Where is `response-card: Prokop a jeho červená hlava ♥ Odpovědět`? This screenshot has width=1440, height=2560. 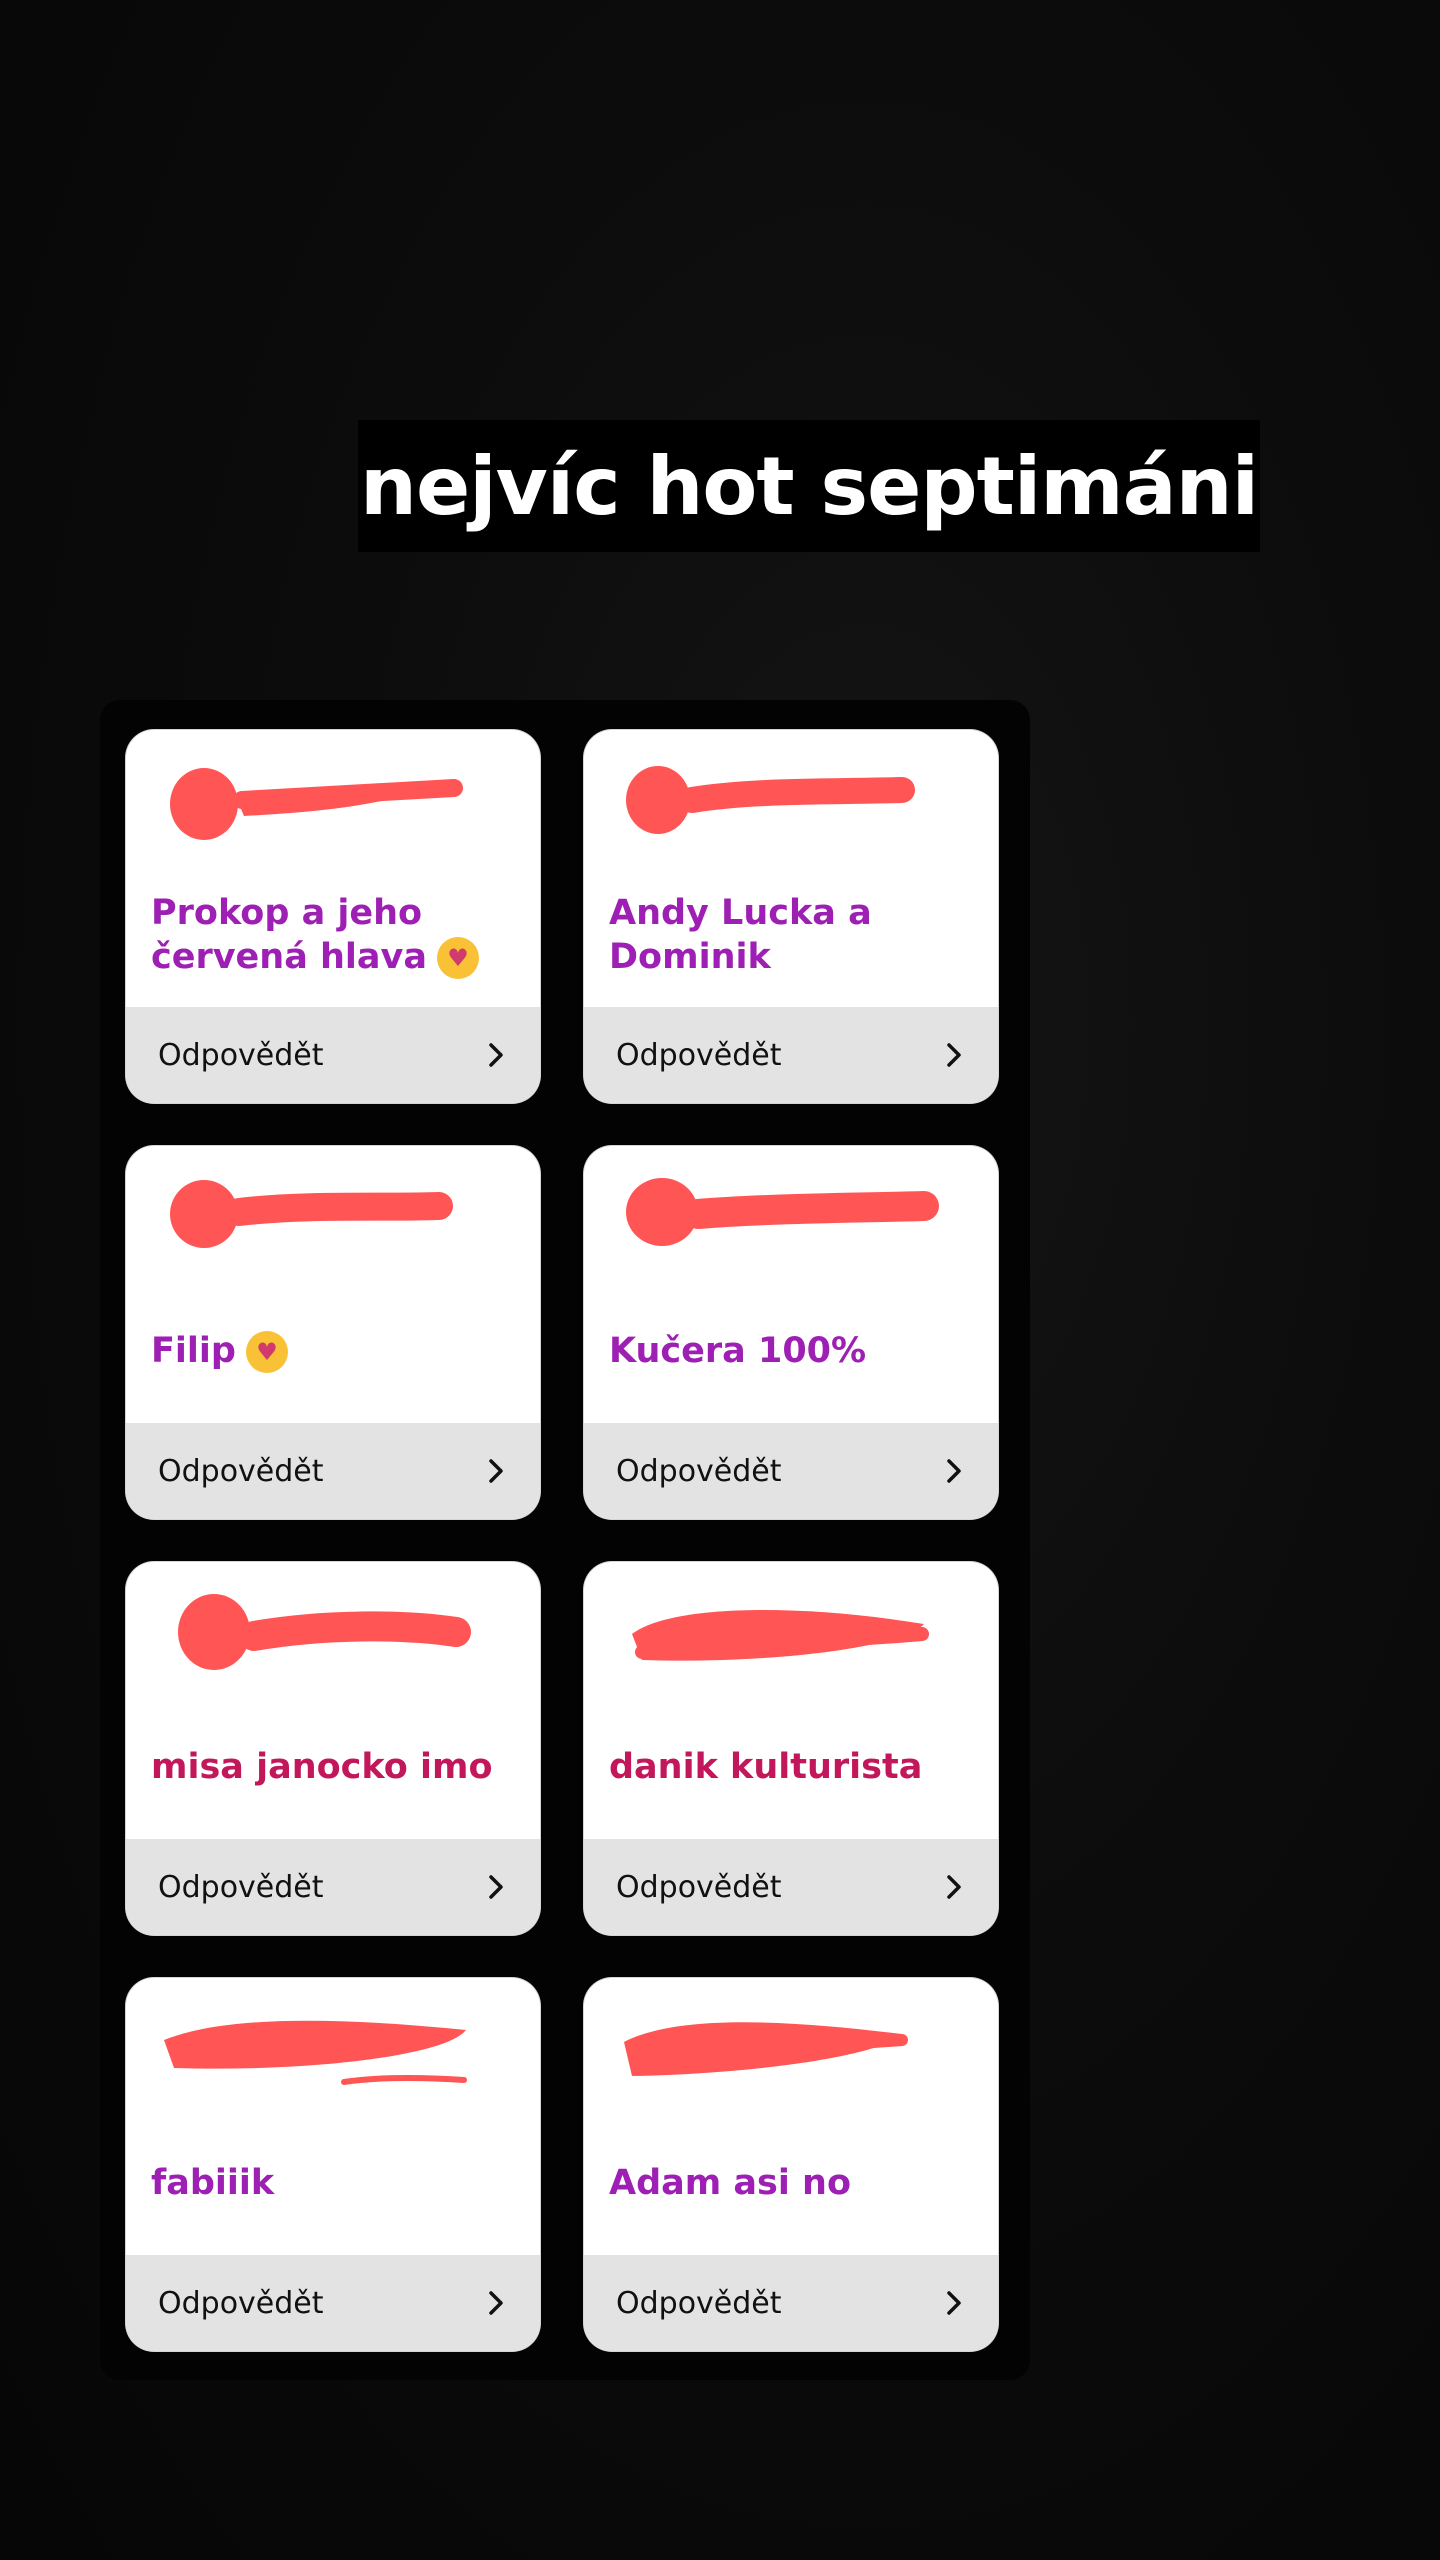 response-card: Prokop a jeho červená hlava ♥ Odpovědět is located at coordinates (333, 916).